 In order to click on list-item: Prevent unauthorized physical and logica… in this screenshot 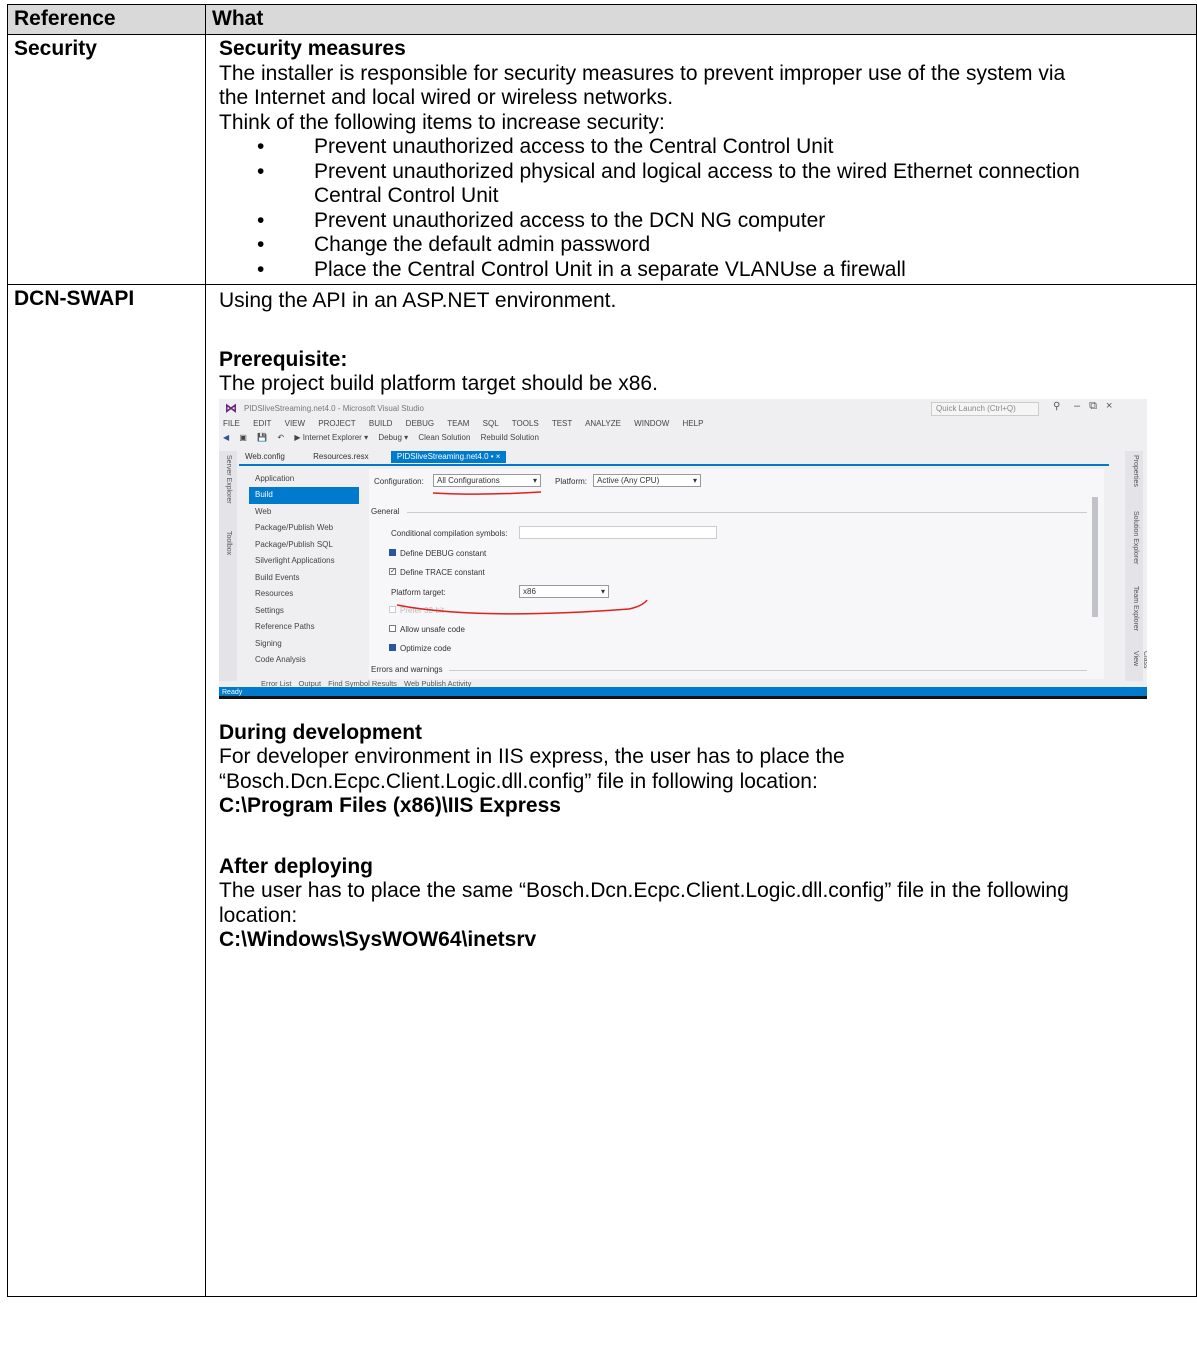, I will do `click(661, 184)`.